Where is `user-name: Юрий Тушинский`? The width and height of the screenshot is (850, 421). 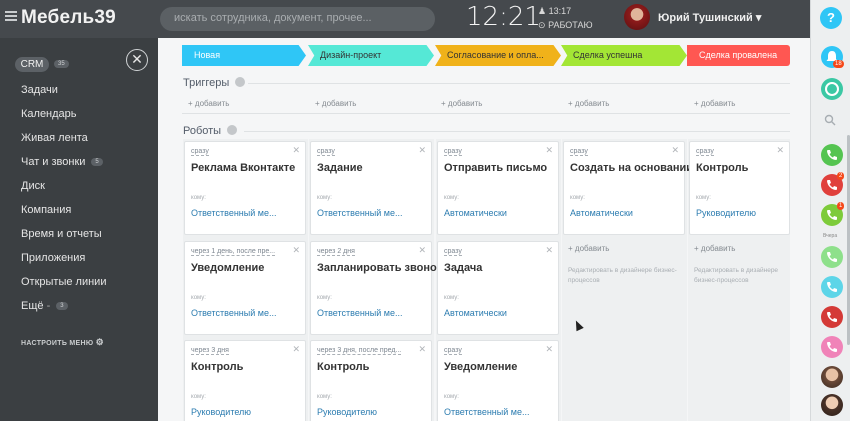 user-name: Юрий Тушинский is located at coordinates (705, 18).